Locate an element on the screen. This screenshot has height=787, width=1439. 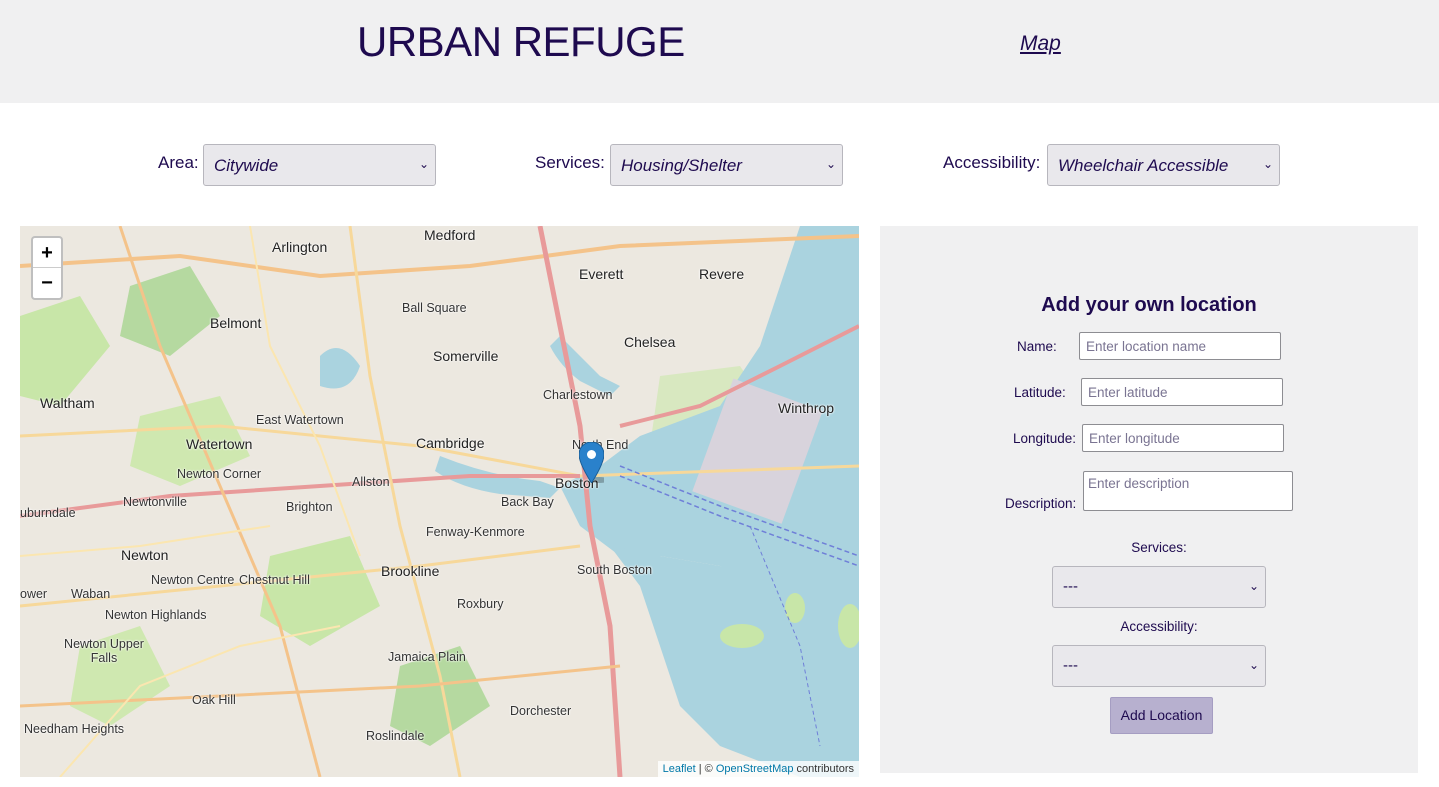
attribution-suffix: contributors is located at coordinates (823, 769).